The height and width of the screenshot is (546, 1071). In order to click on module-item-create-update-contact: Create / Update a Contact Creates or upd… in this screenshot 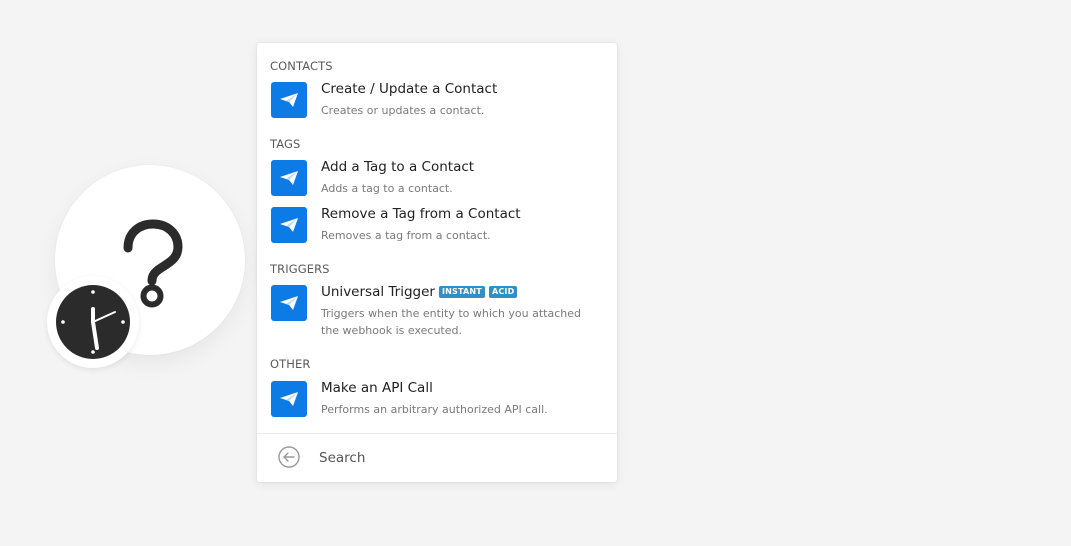, I will do `click(437, 103)`.